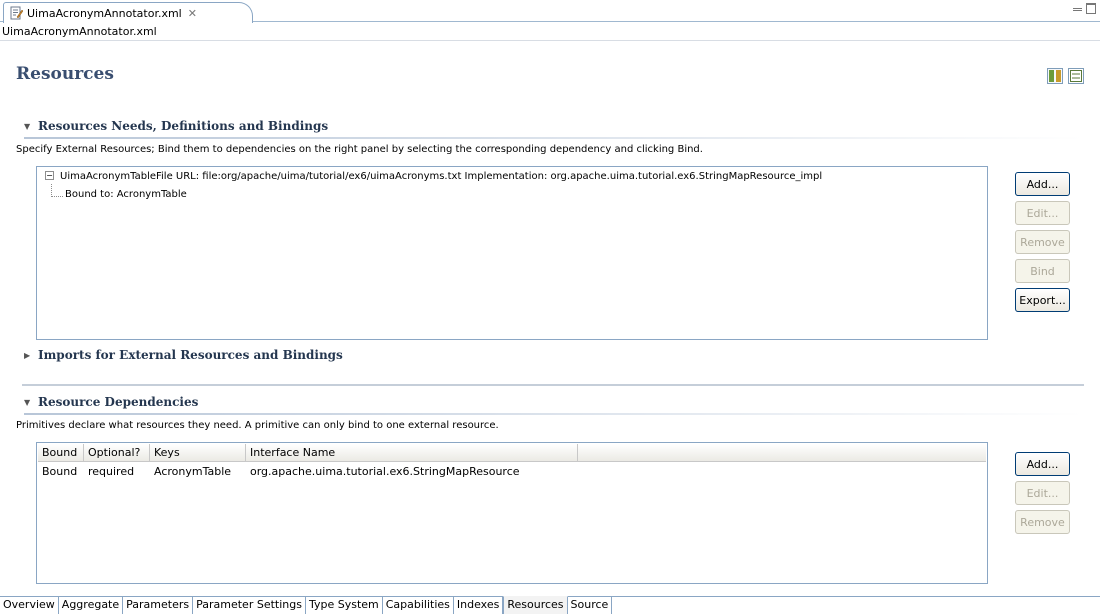 Image resolution: width=1100 pixels, height=614 pixels. I want to click on close-icon: ✕, so click(192, 13).